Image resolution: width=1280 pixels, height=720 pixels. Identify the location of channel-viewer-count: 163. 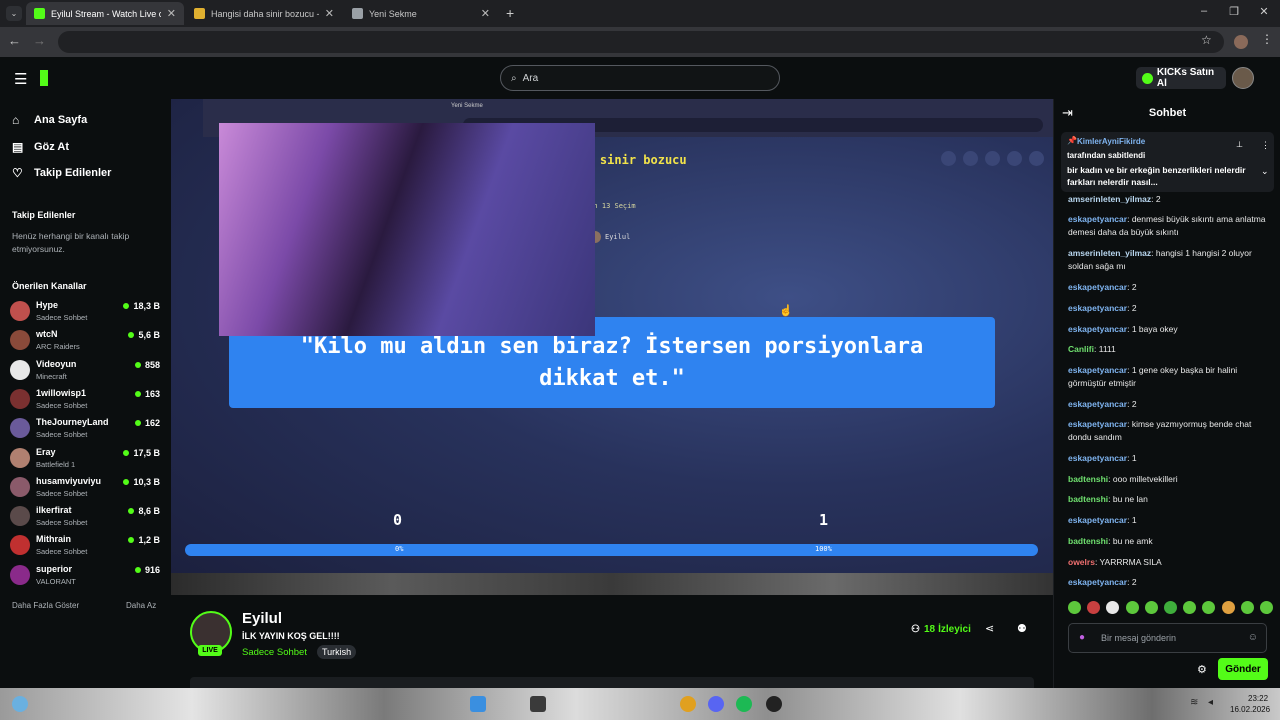
(152, 393).